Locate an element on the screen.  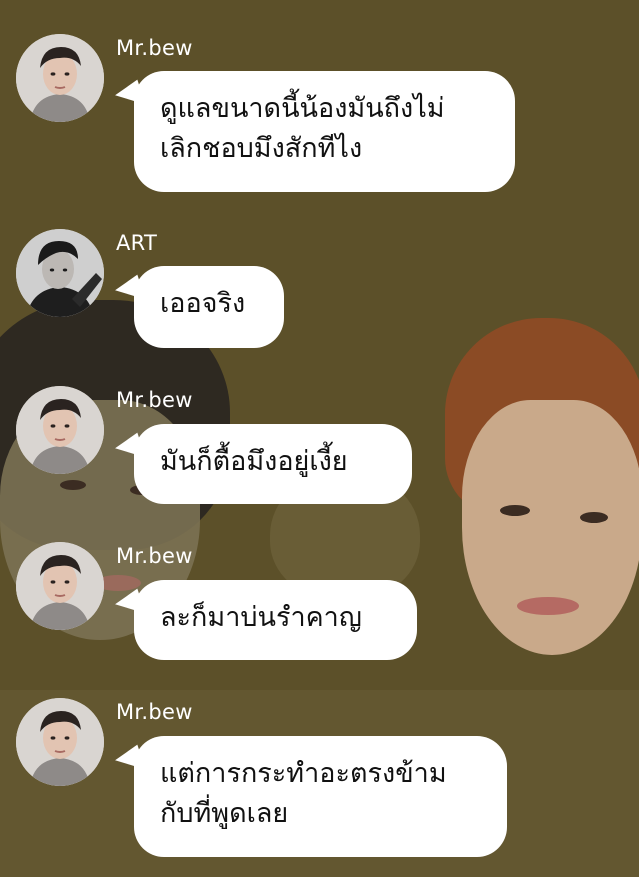
message-text: เลิกชอบมึงสักทีไง is located at coordinates (261, 148).